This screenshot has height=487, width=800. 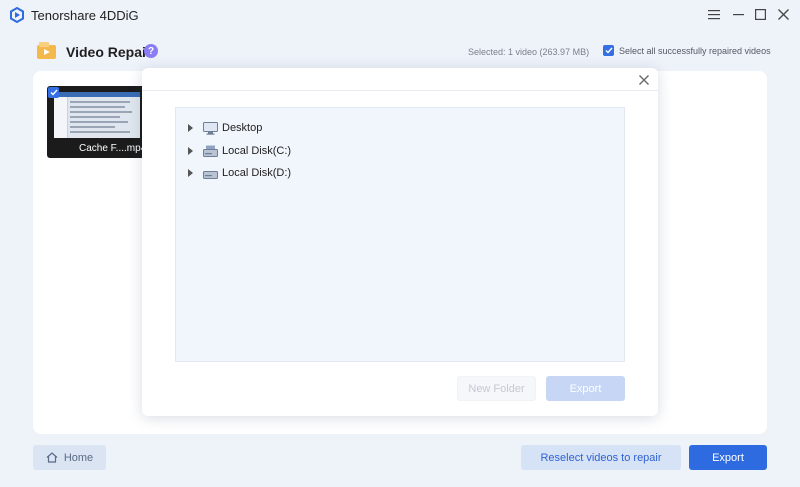 I want to click on minimize-icon, so click(x=738, y=14).